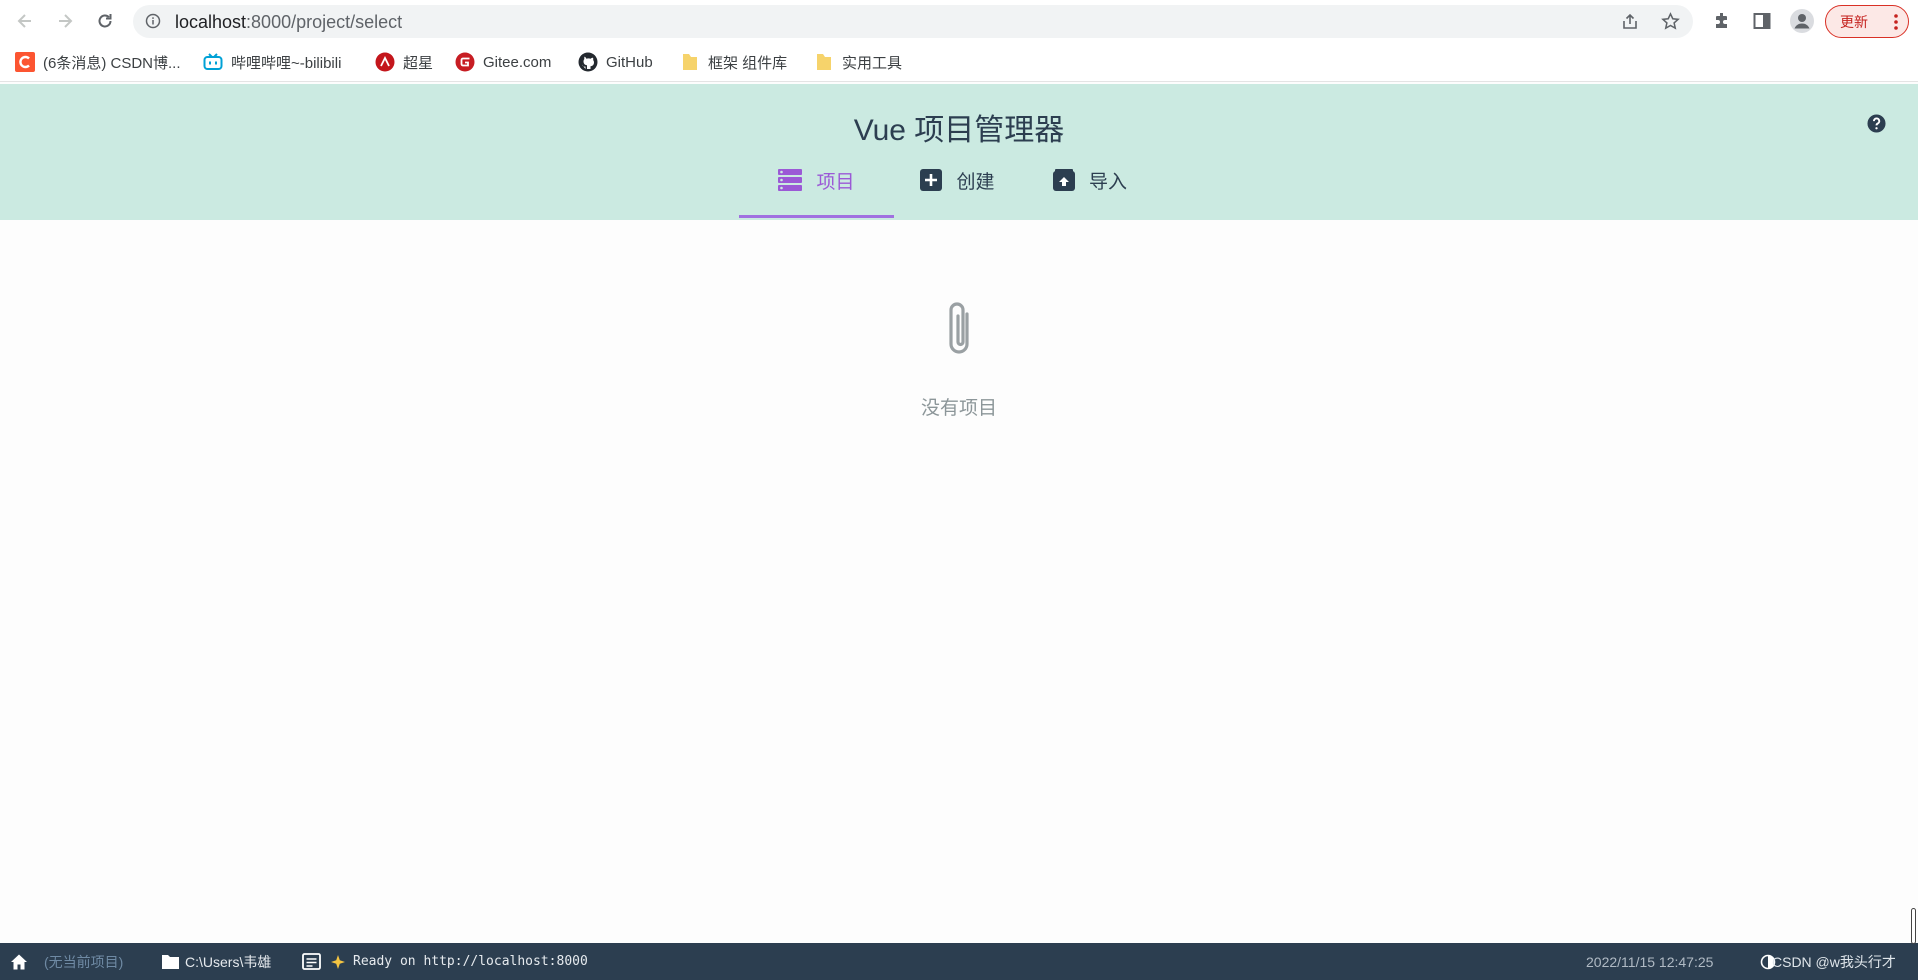 Image resolution: width=1918 pixels, height=980 pixels. I want to click on reload-icon, so click(105, 21).